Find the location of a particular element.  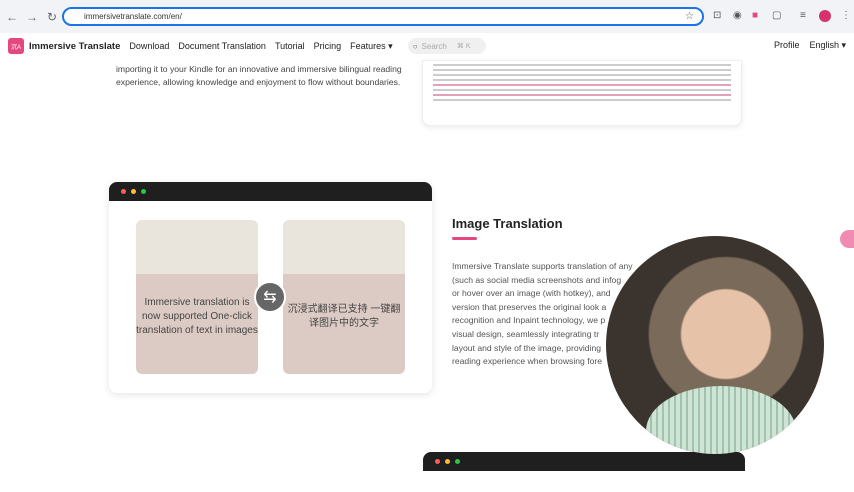

title-underline is located at coordinates (464, 238).